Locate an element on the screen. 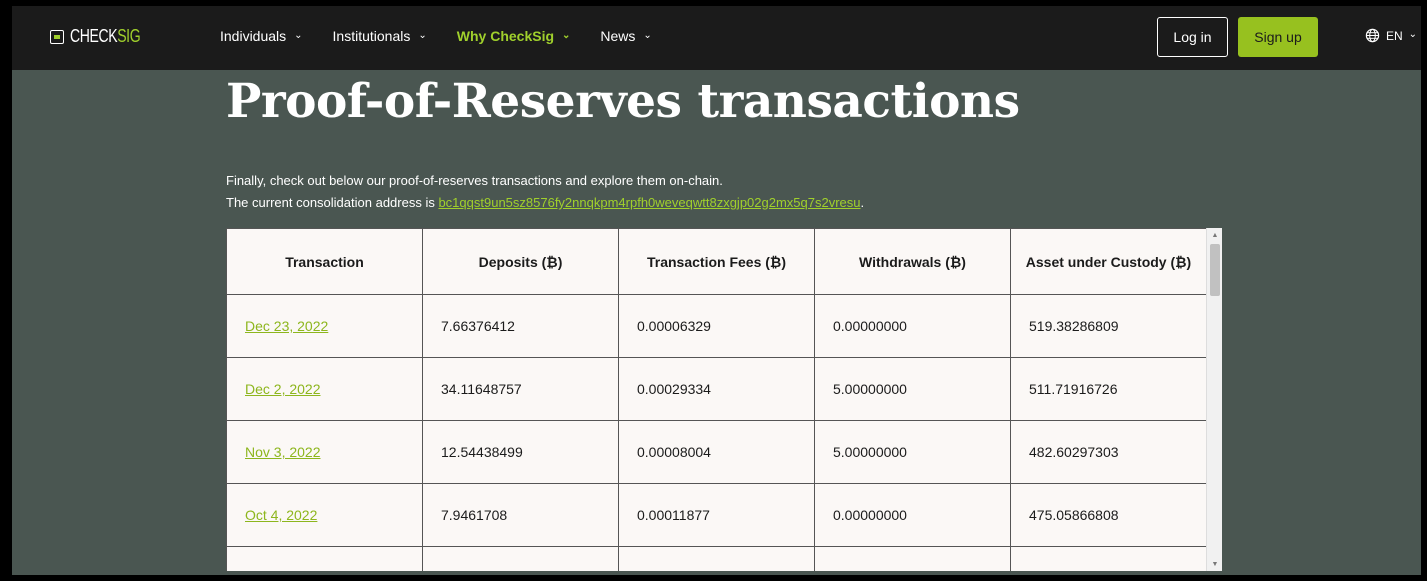 This screenshot has height=581, width=1427. deposits-cell: 12.54438499 is located at coordinates (520, 452).